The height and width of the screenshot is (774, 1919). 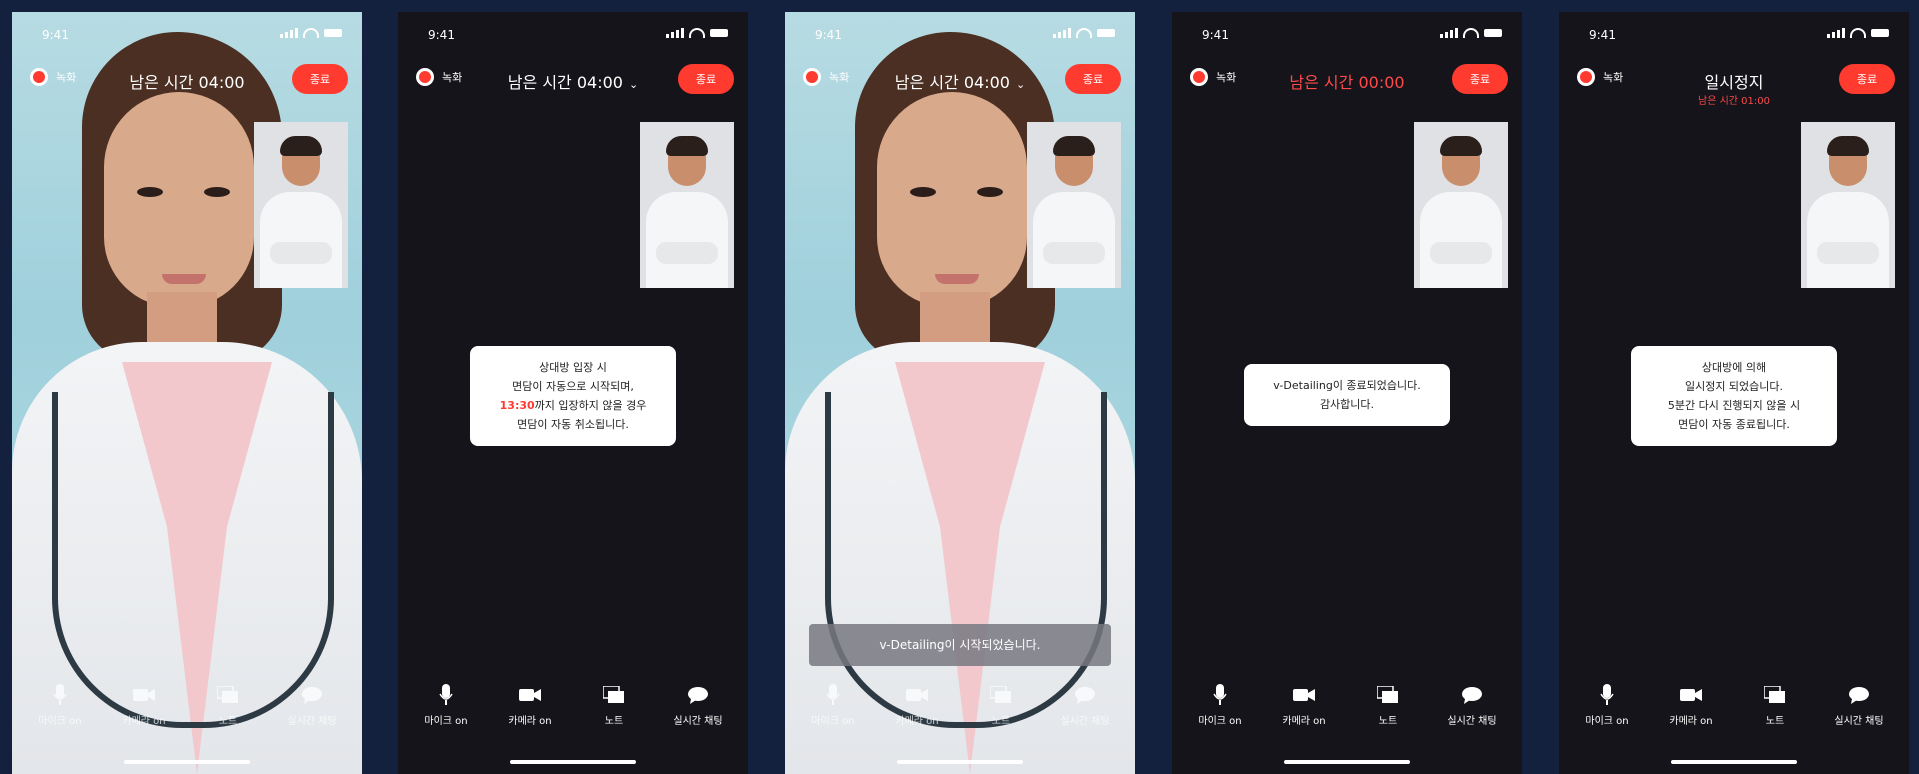 I want to click on ended-notice-modal: v-Detailing이 종료되었습니다. 감사합니다., so click(x=1347, y=395).